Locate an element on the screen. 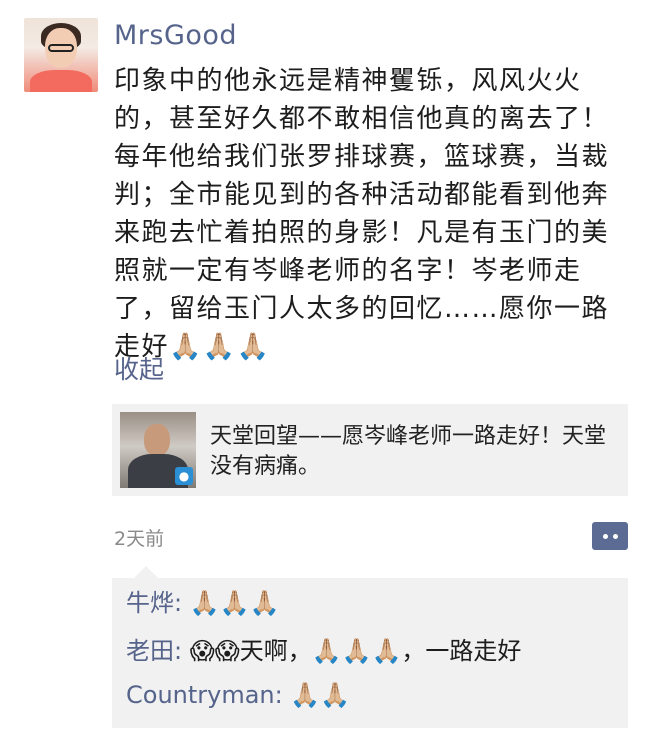 The width and height of the screenshot is (650, 744). comment-text: 🙏🏼🙏🏼 is located at coordinates (320, 695).